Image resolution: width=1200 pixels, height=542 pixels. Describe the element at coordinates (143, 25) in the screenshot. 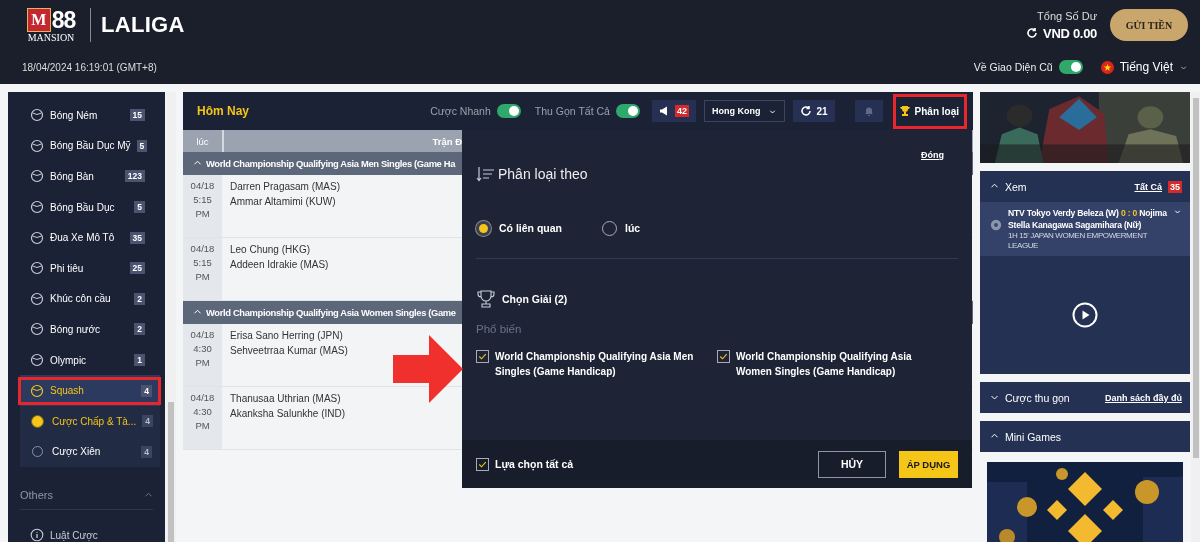

I see `partner-logo: LALIGA` at that location.